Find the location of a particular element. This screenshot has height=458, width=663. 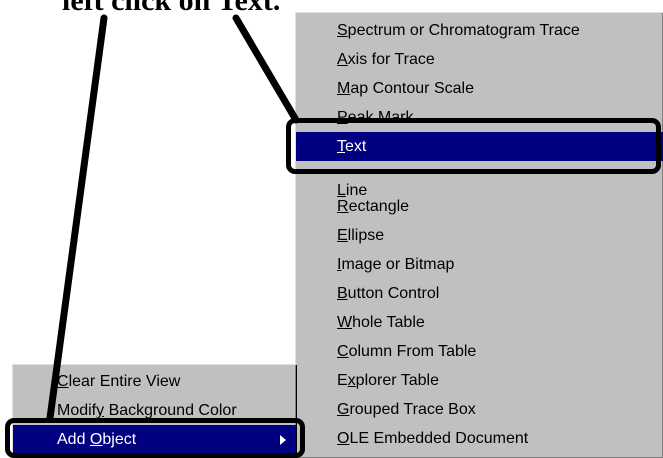

callout-line-text is located at coordinates (266, 69).